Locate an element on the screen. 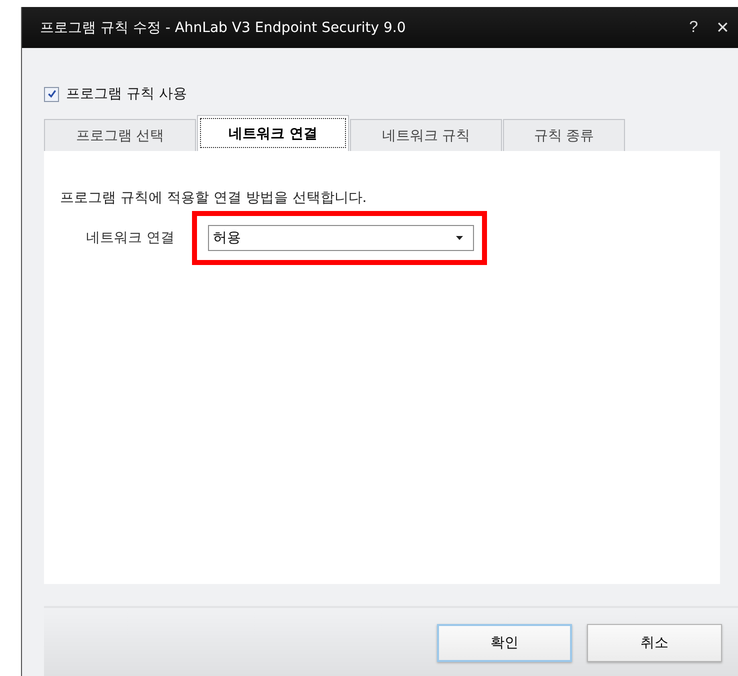  dialog-button: 확인 is located at coordinates (504, 643).